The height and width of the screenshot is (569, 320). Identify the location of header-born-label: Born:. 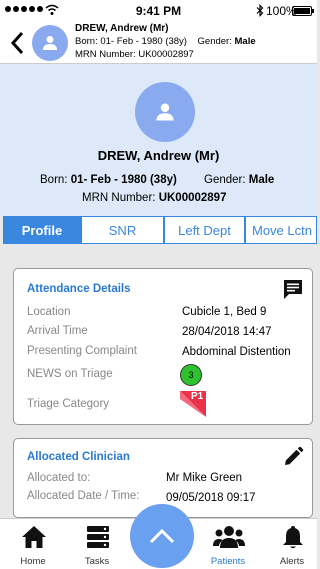
(86, 41).